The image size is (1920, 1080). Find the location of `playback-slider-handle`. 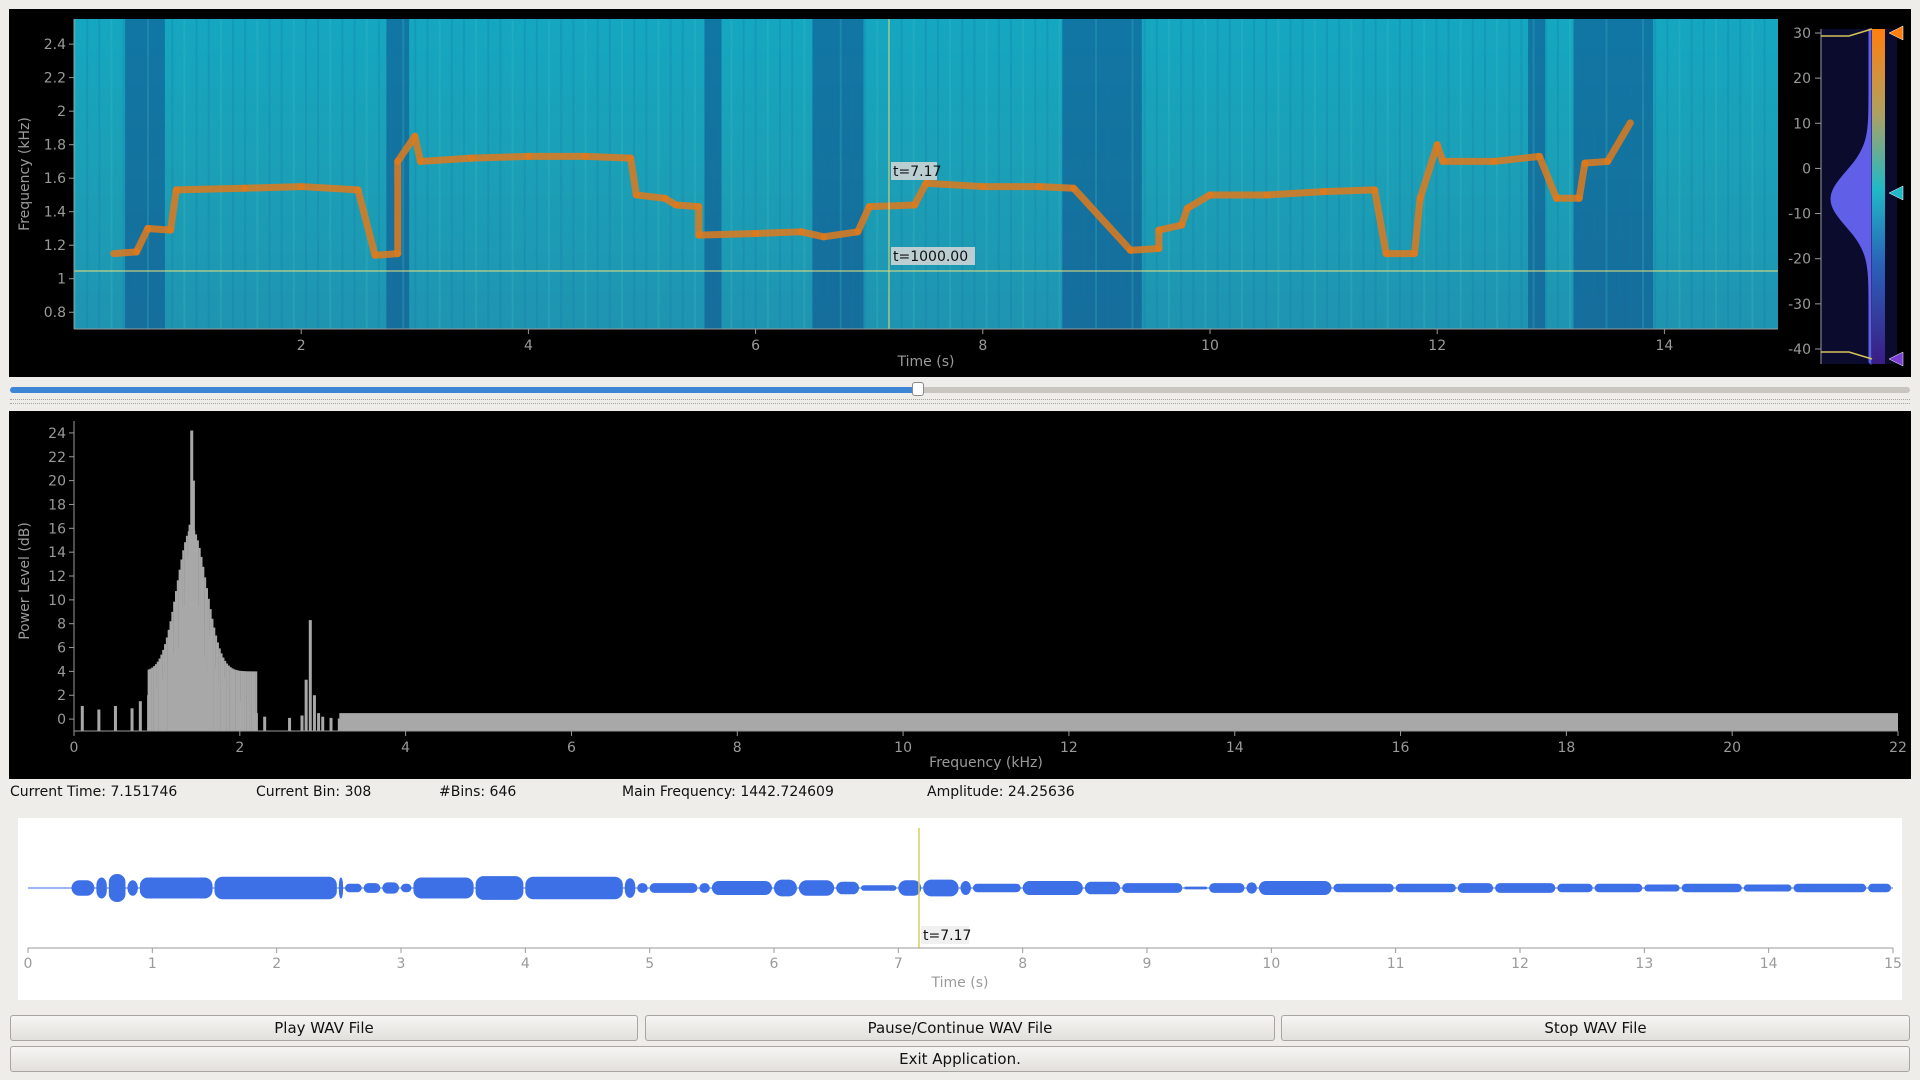

playback-slider-handle is located at coordinates (918, 389).